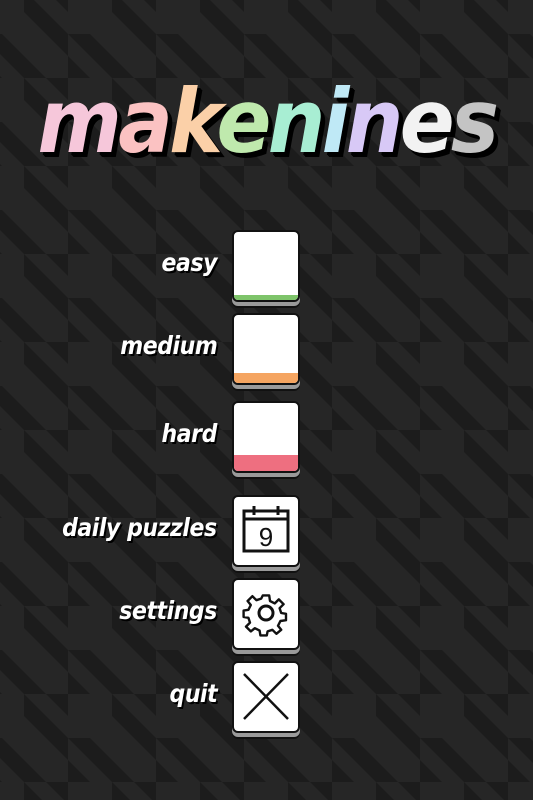 The image size is (533, 800). I want to click on hard-color-strip, so click(266, 463).